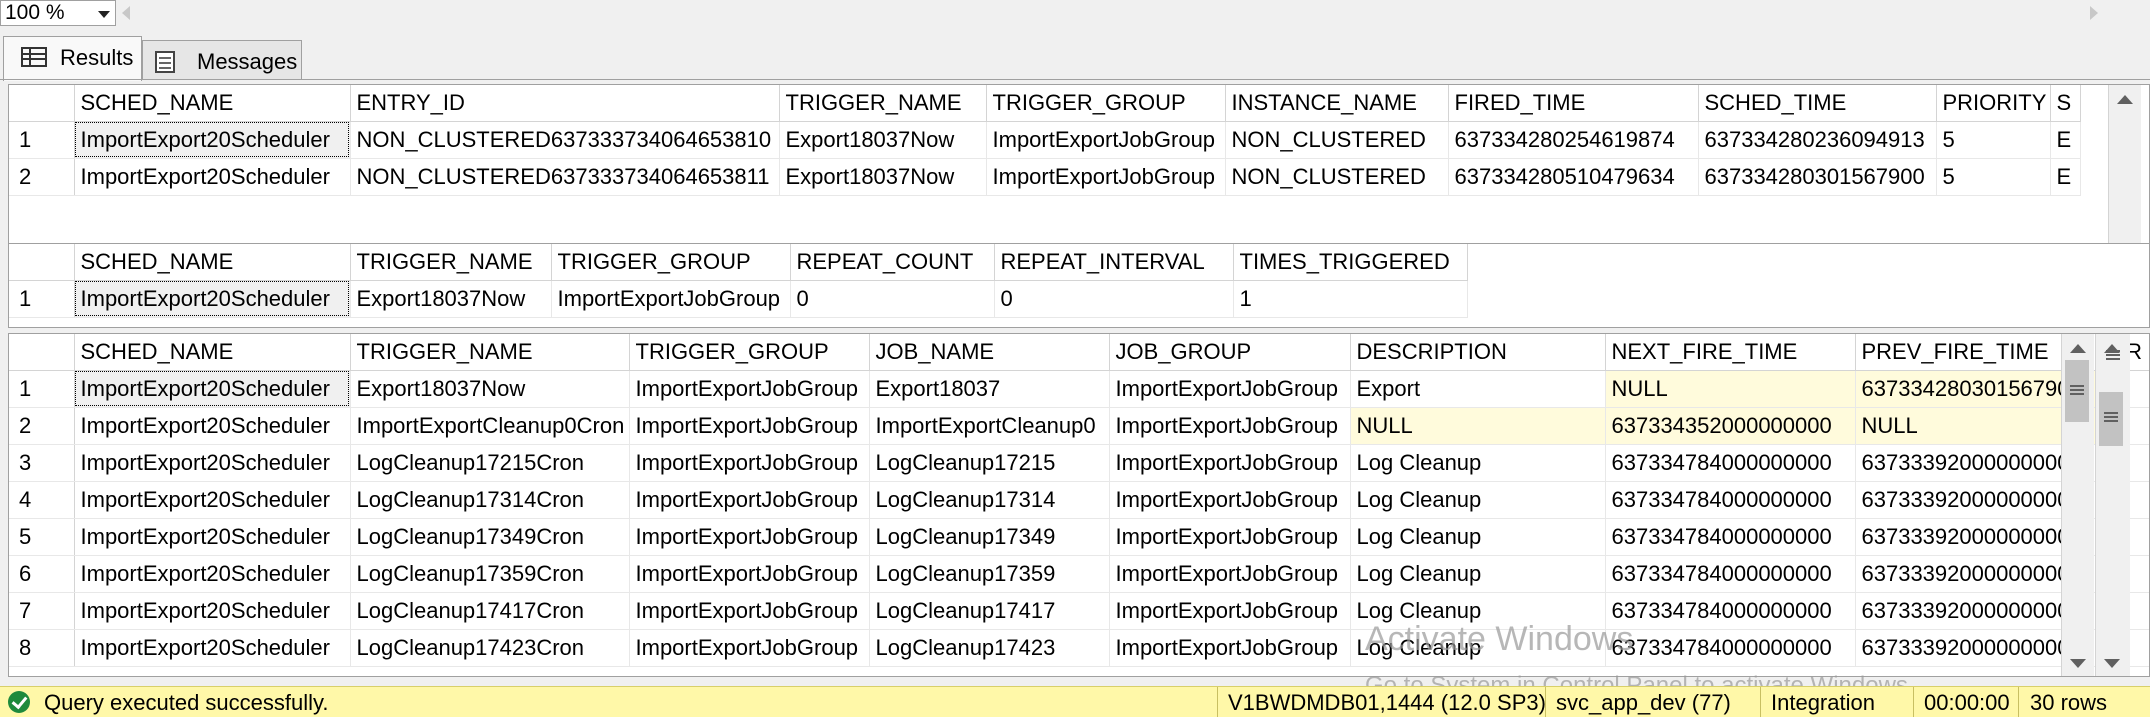 This screenshot has height=717, width=2150. I want to click on table-cell: E, so click(2065, 177).